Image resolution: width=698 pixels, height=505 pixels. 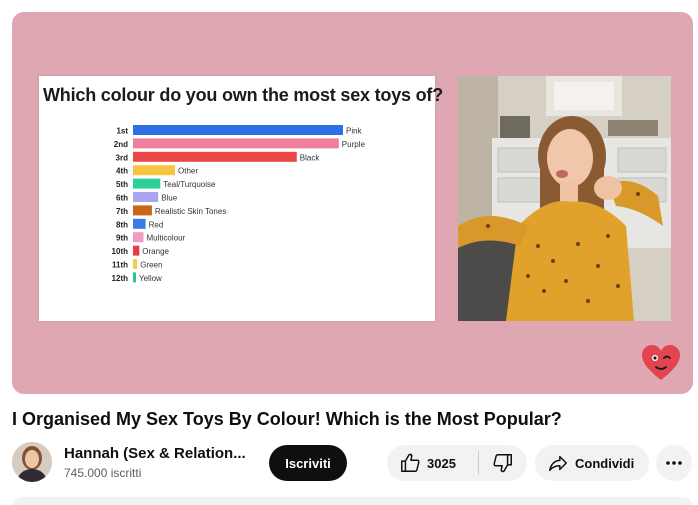 What do you see at coordinates (189, 184) in the screenshot?
I see `chart-bar-label: Teal/Turquoise` at bounding box center [189, 184].